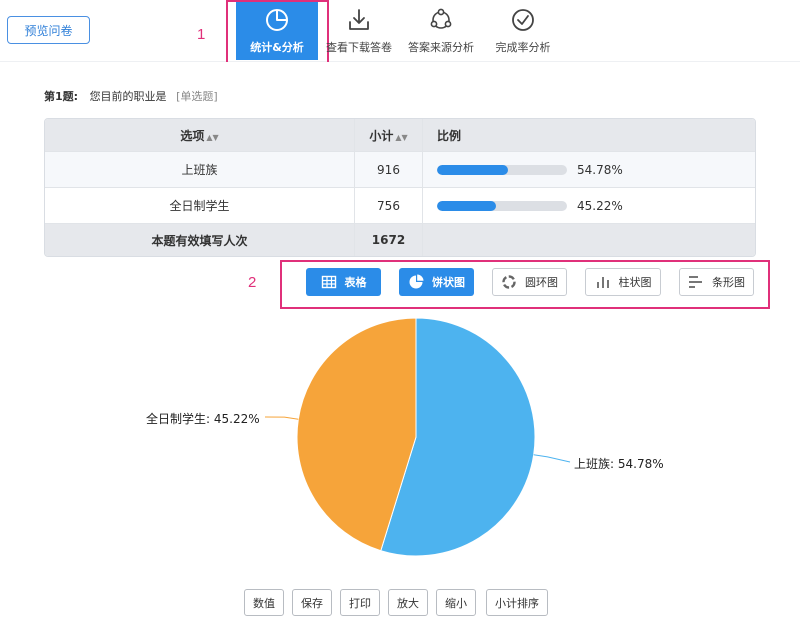  What do you see at coordinates (312, 602) in the screenshot?
I see `save-button: 保存` at bounding box center [312, 602].